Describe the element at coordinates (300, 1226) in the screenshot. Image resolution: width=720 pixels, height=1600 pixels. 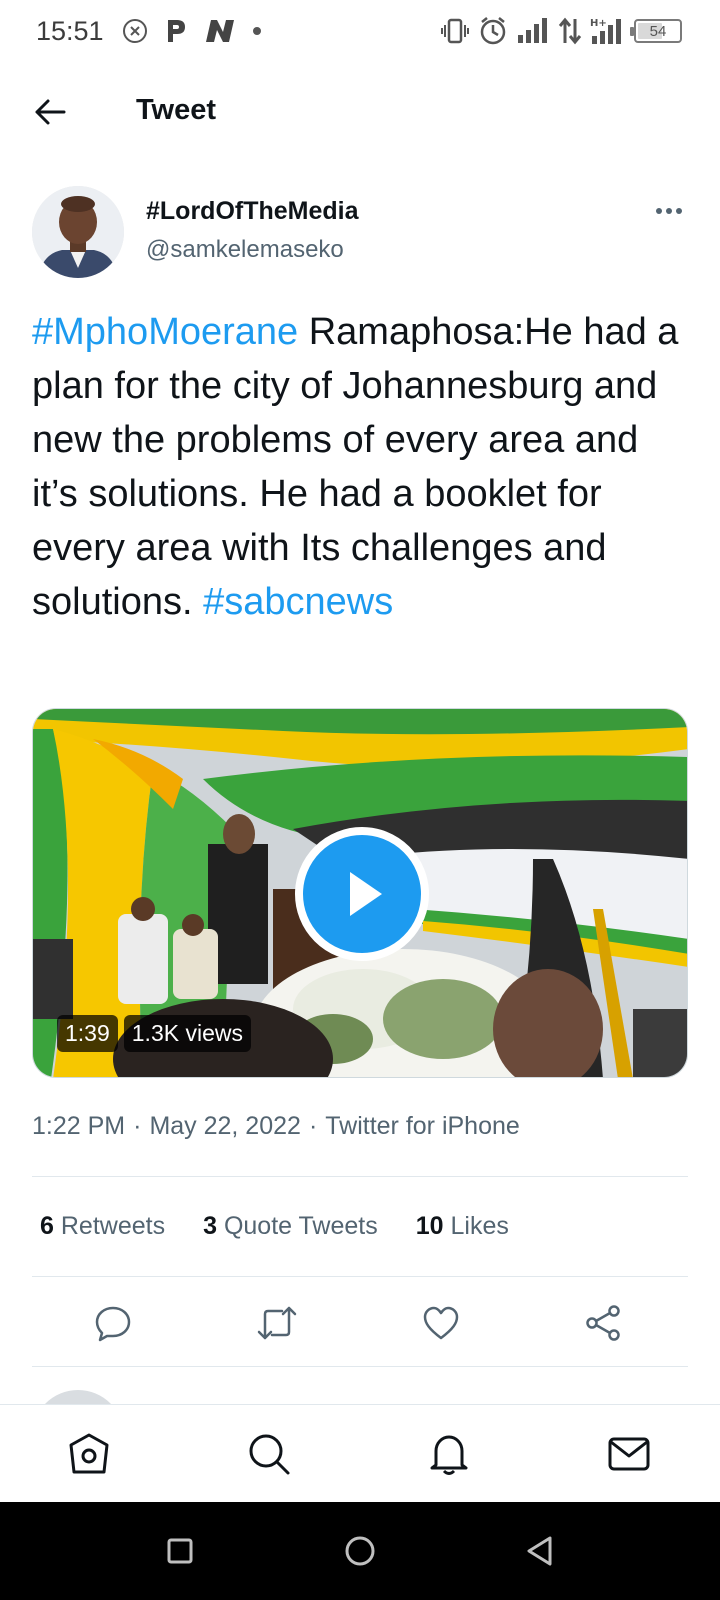
I see `quotes-label: Quote Tweets` at that location.